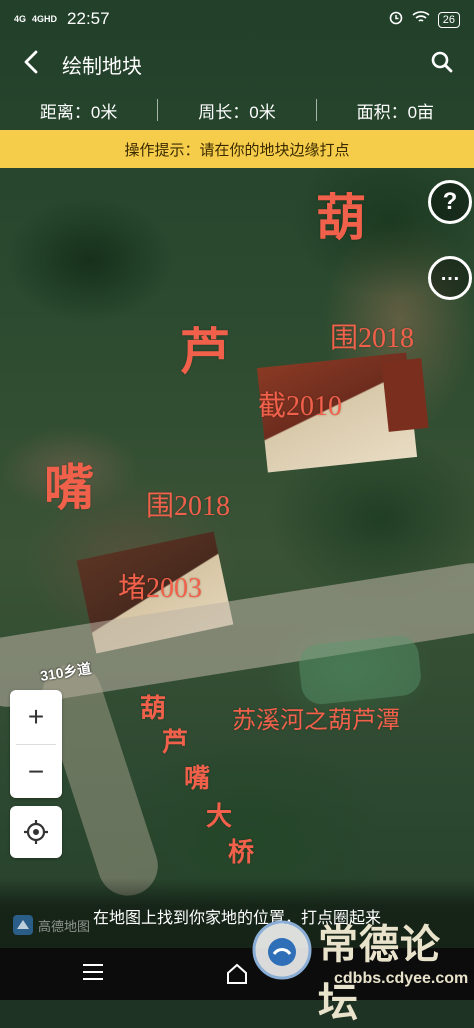 This screenshot has height=1028, width=474. What do you see at coordinates (237, 62) in the screenshot?
I see `app-header: 绘制地块` at bounding box center [237, 62].